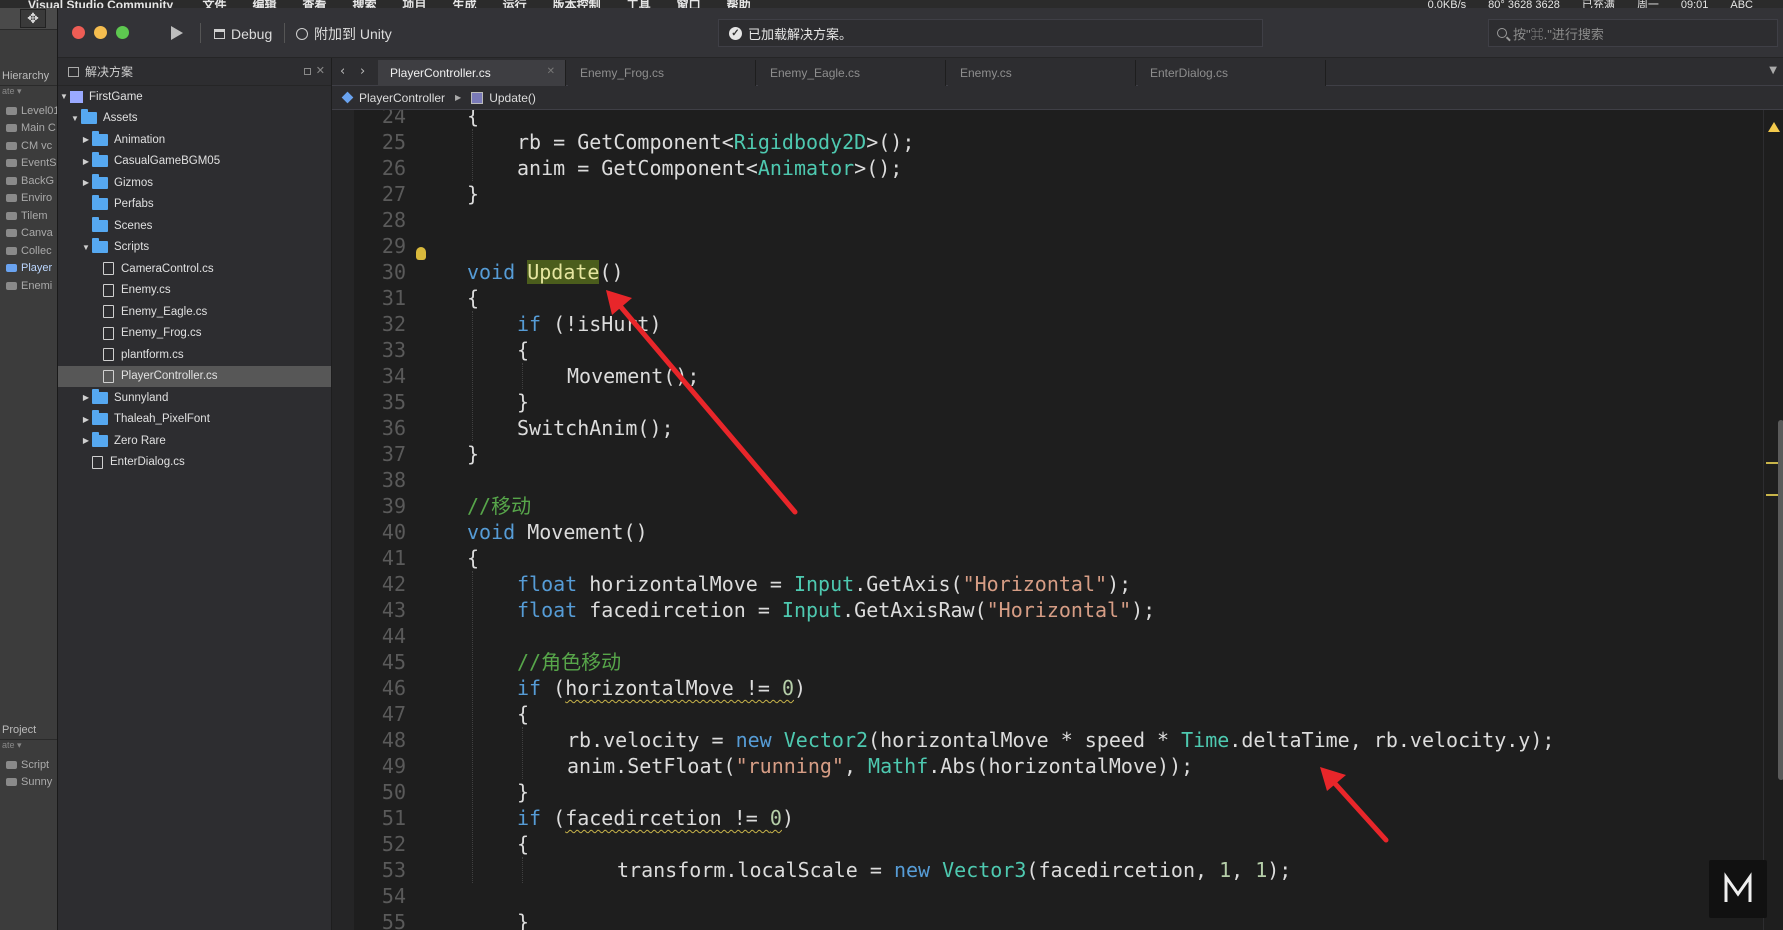 This screenshot has height=930, width=1783. What do you see at coordinates (28, 199) in the screenshot?
I see `unity-object-row: Enviro` at bounding box center [28, 199].